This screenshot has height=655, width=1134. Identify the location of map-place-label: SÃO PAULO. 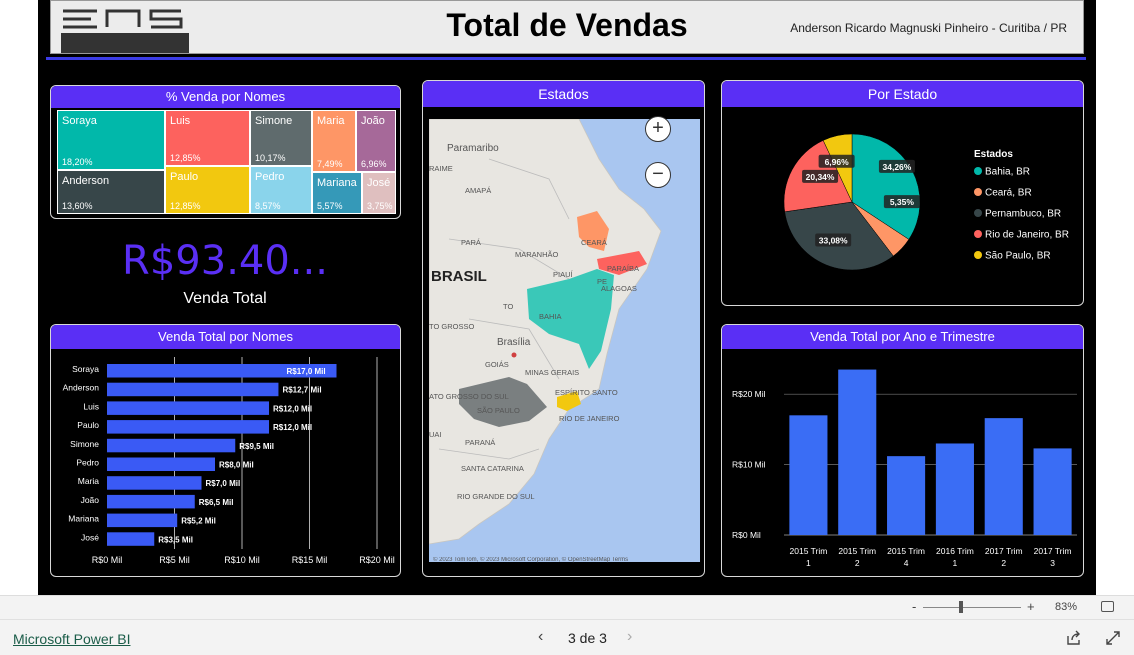
(498, 410).